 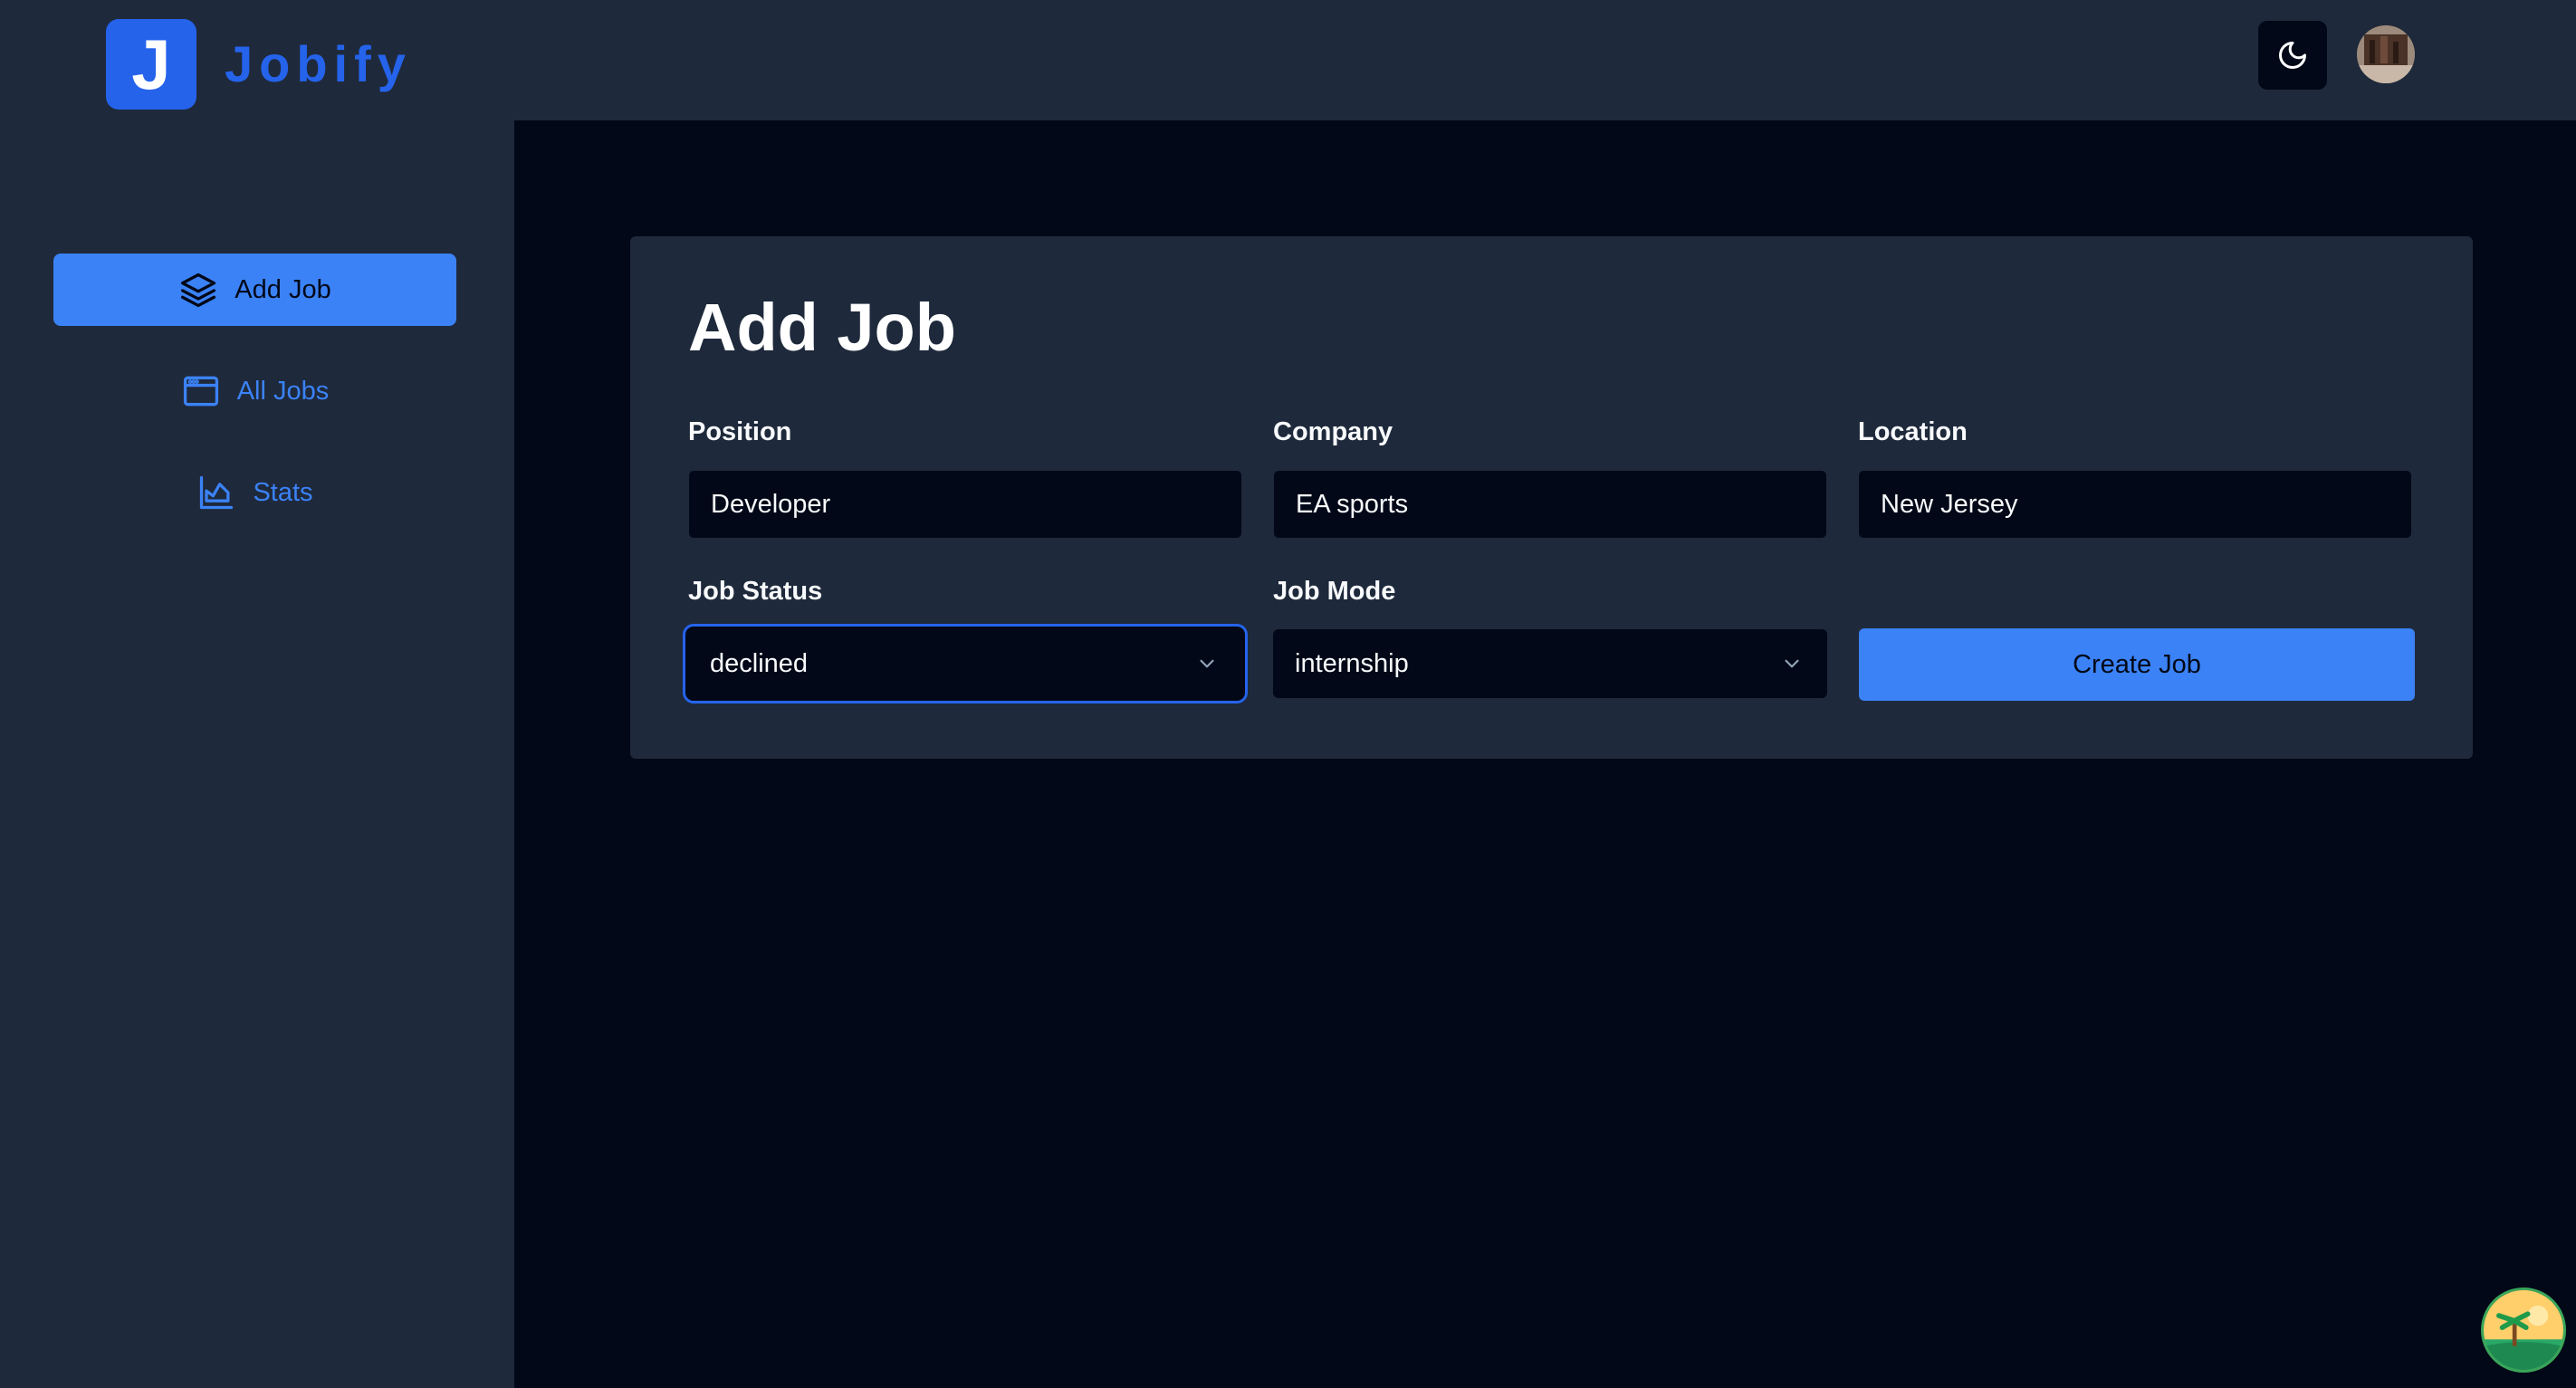 I want to click on floating-extension-badge, so click(x=2523, y=1330).